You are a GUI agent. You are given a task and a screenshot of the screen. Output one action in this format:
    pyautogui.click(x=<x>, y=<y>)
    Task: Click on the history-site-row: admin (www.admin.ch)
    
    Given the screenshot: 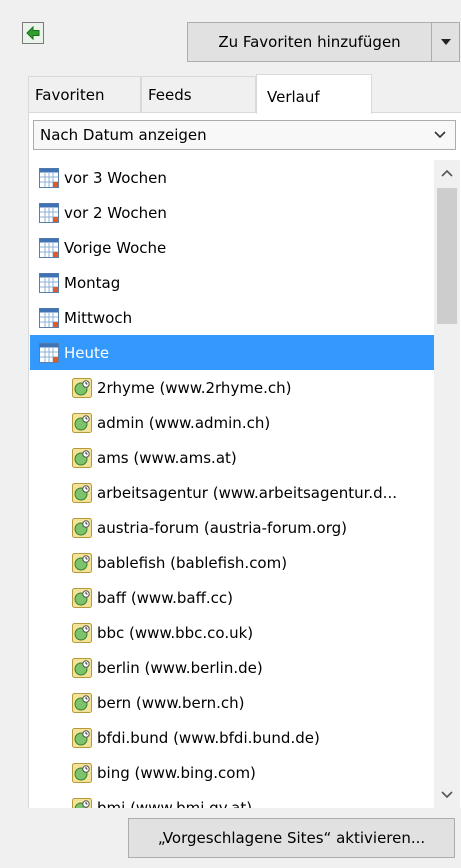 What is the action you would take?
    pyautogui.click(x=232, y=422)
    